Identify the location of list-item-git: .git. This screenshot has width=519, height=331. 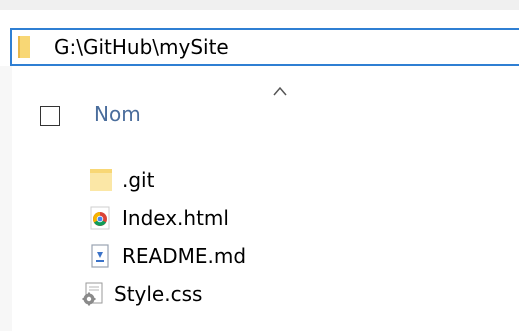
(121, 180).